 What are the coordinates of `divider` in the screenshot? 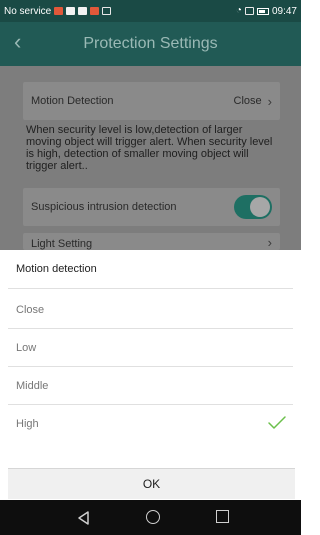 It's located at (150, 288).